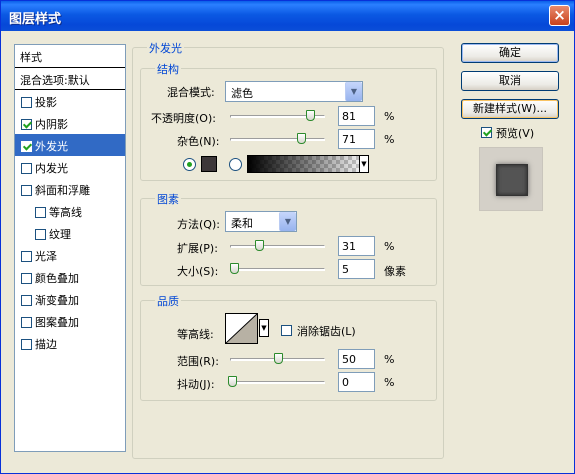  I want to click on technique-value: 柔和, so click(242, 223).